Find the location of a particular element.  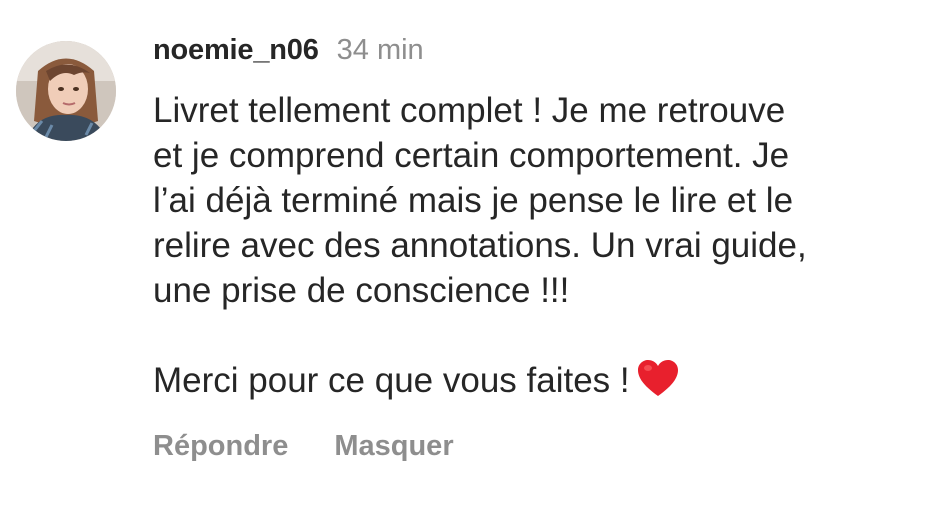

comment-line: une prise de conscience !!! is located at coordinates (361, 290).